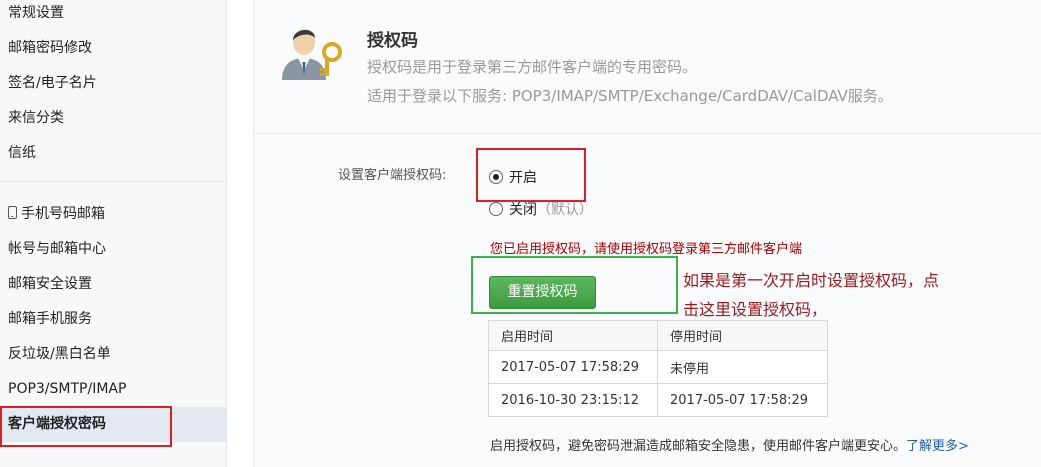 The width and height of the screenshot is (1041, 467). Describe the element at coordinates (392, 41) in the screenshot. I see `page-title: 授权码` at that location.